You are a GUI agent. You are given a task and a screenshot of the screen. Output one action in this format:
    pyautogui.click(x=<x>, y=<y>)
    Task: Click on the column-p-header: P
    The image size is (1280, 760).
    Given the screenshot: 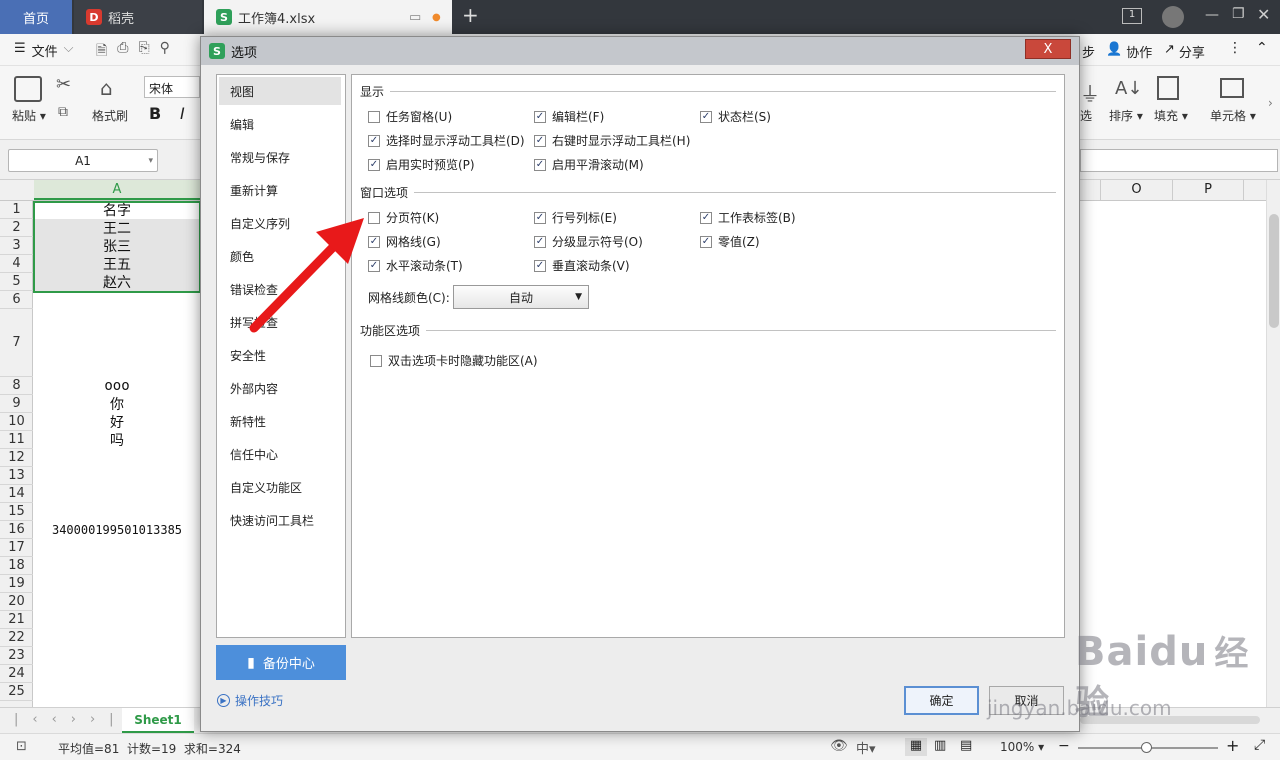 What is the action you would take?
    pyautogui.click(x=1208, y=190)
    